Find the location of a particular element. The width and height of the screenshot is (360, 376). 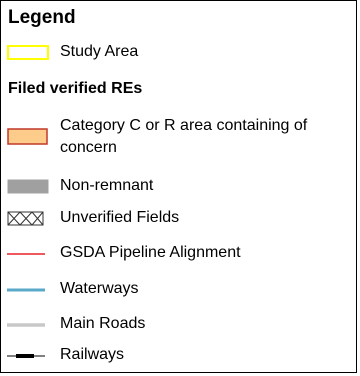

railway-line-icon is located at coordinates (26, 356).